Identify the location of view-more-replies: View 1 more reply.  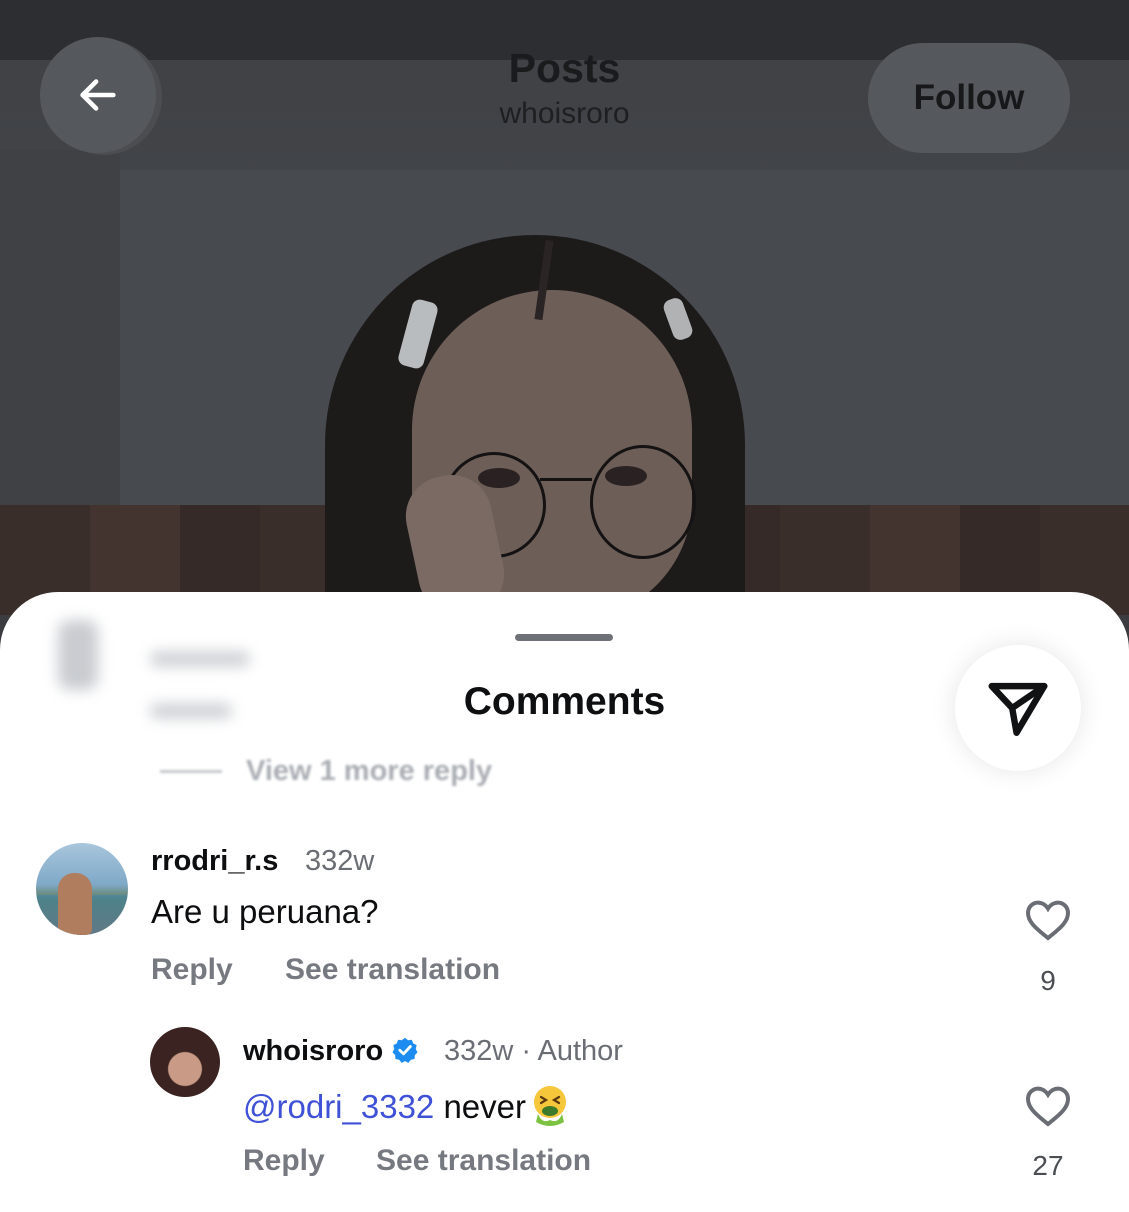
(326, 771).